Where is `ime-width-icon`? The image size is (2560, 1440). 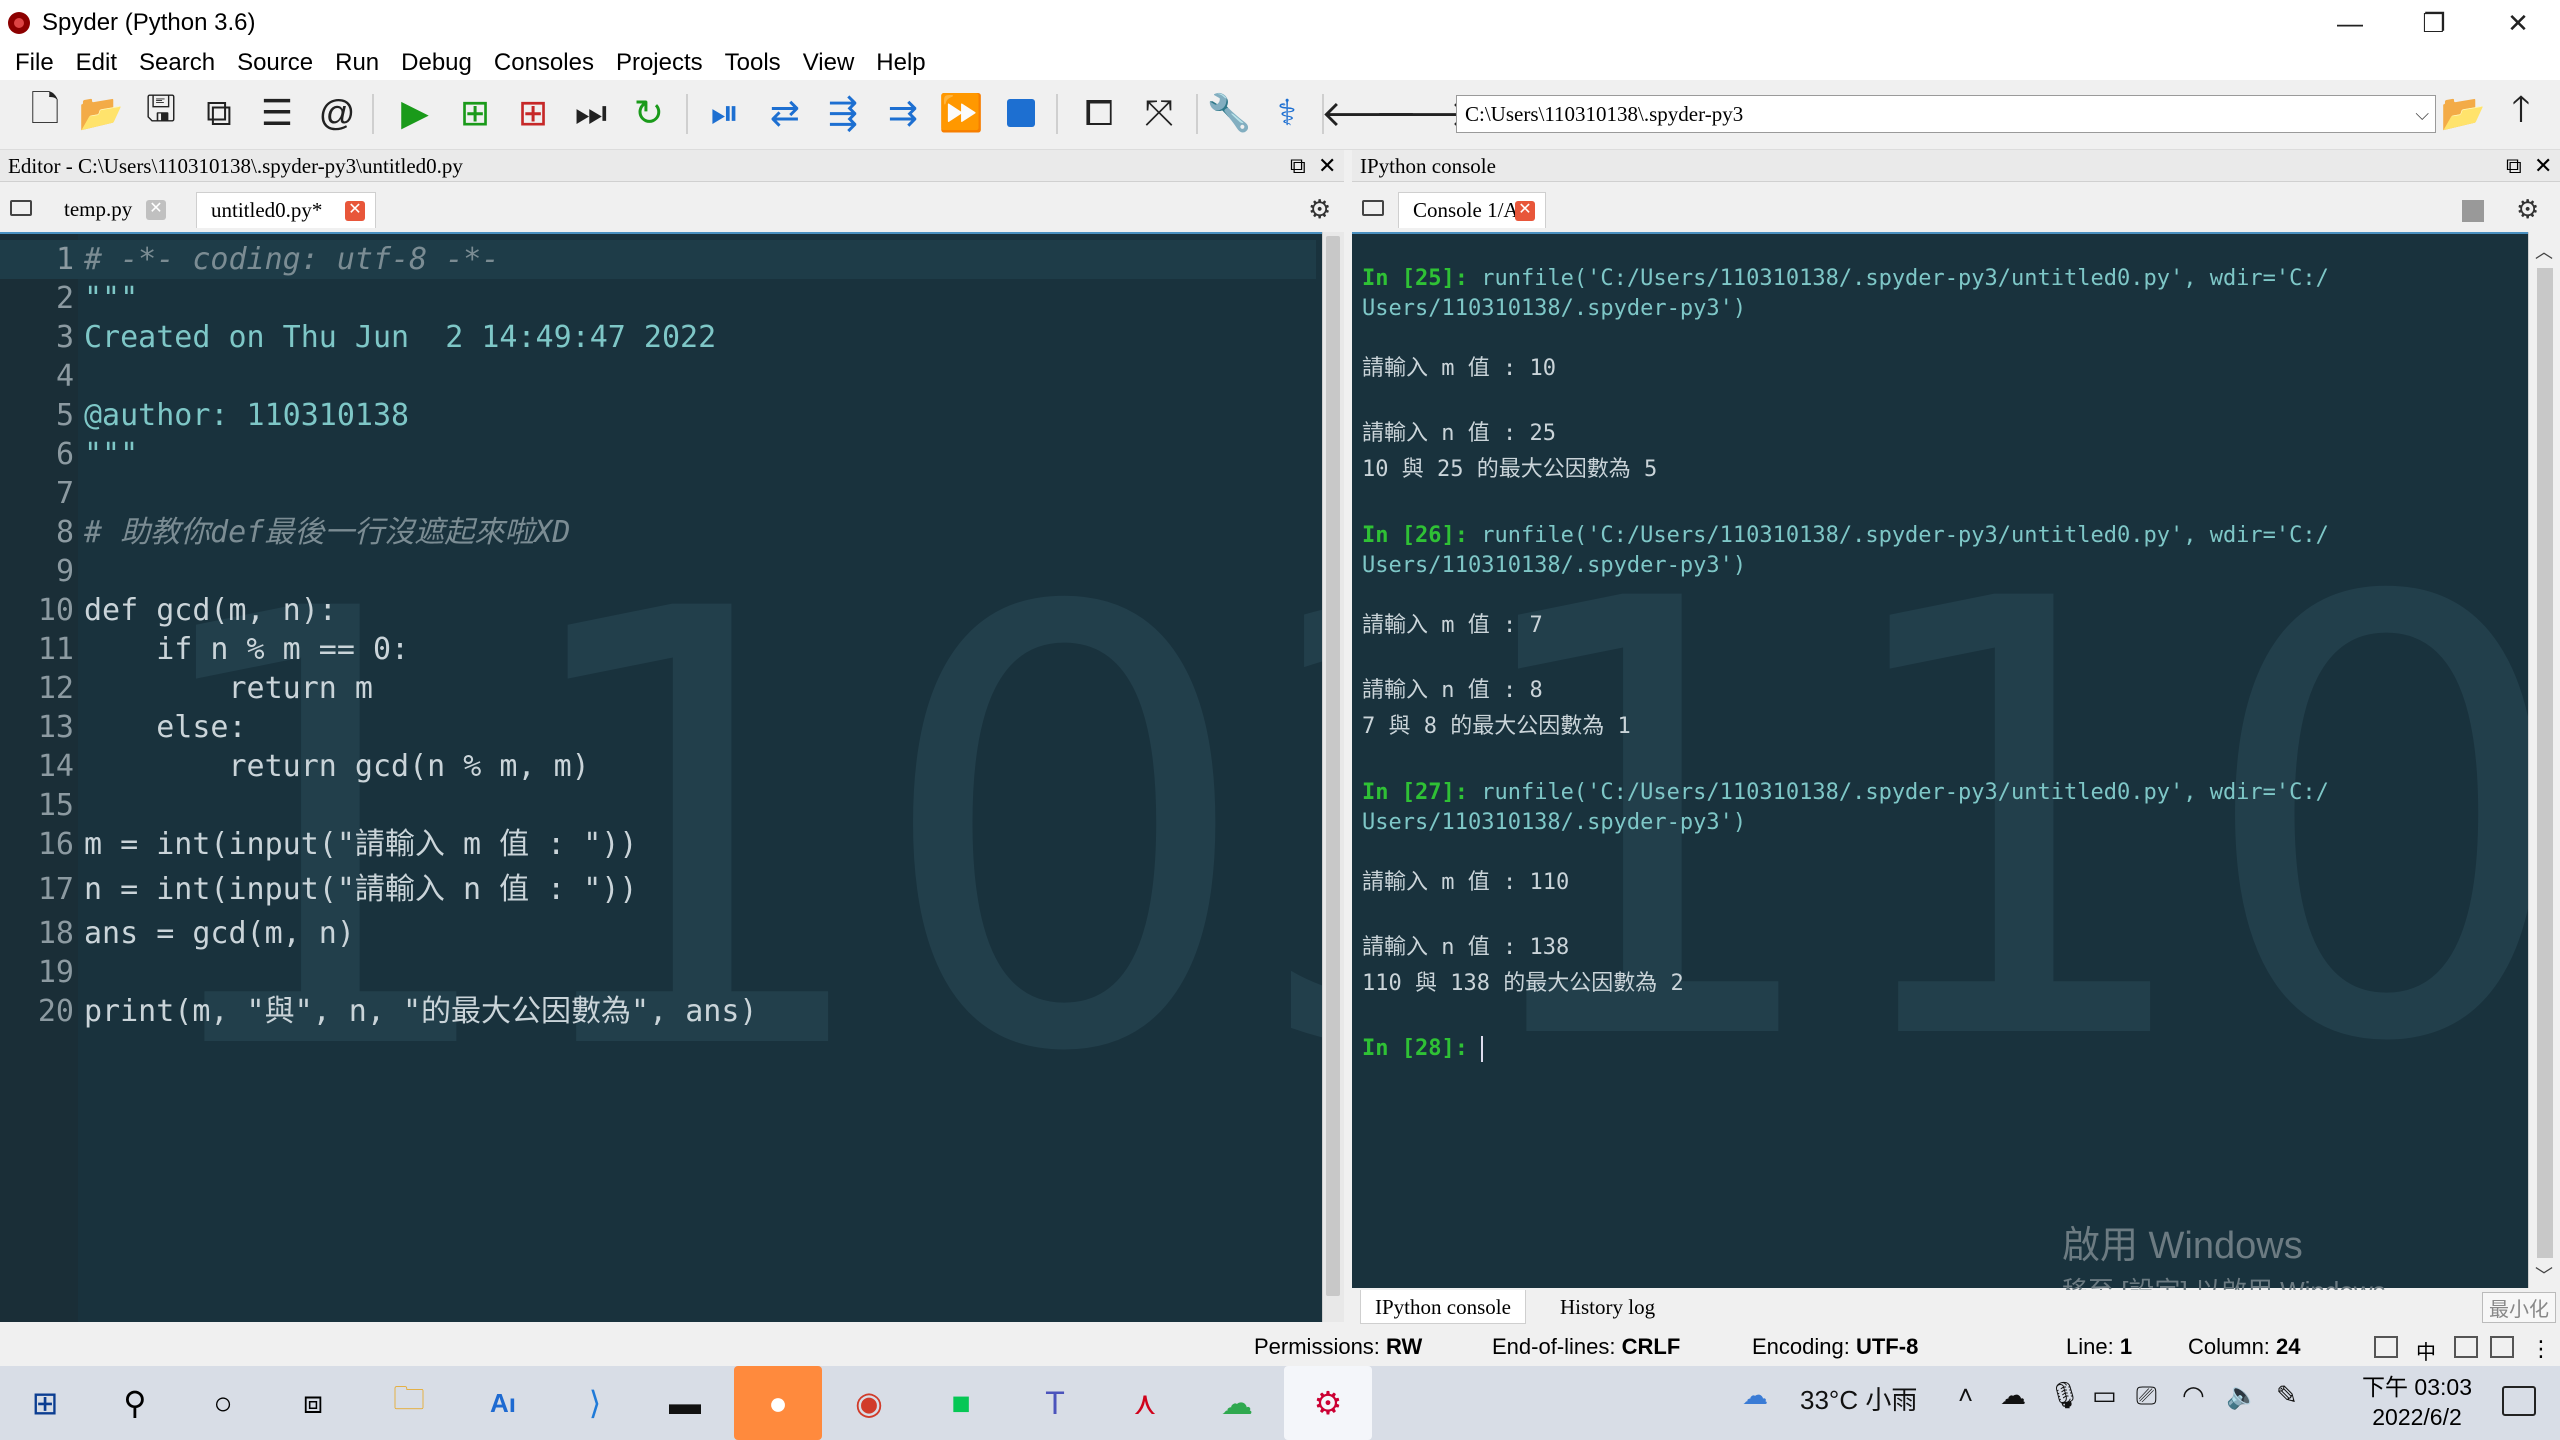 ime-width-icon is located at coordinates (2466, 1347).